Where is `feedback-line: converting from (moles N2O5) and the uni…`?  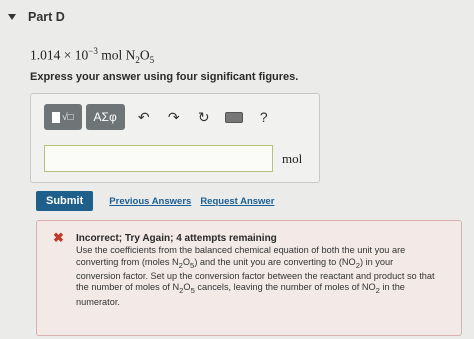 feedback-line: converting from (moles N2O5) and the uni… is located at coordinates (262, 264).